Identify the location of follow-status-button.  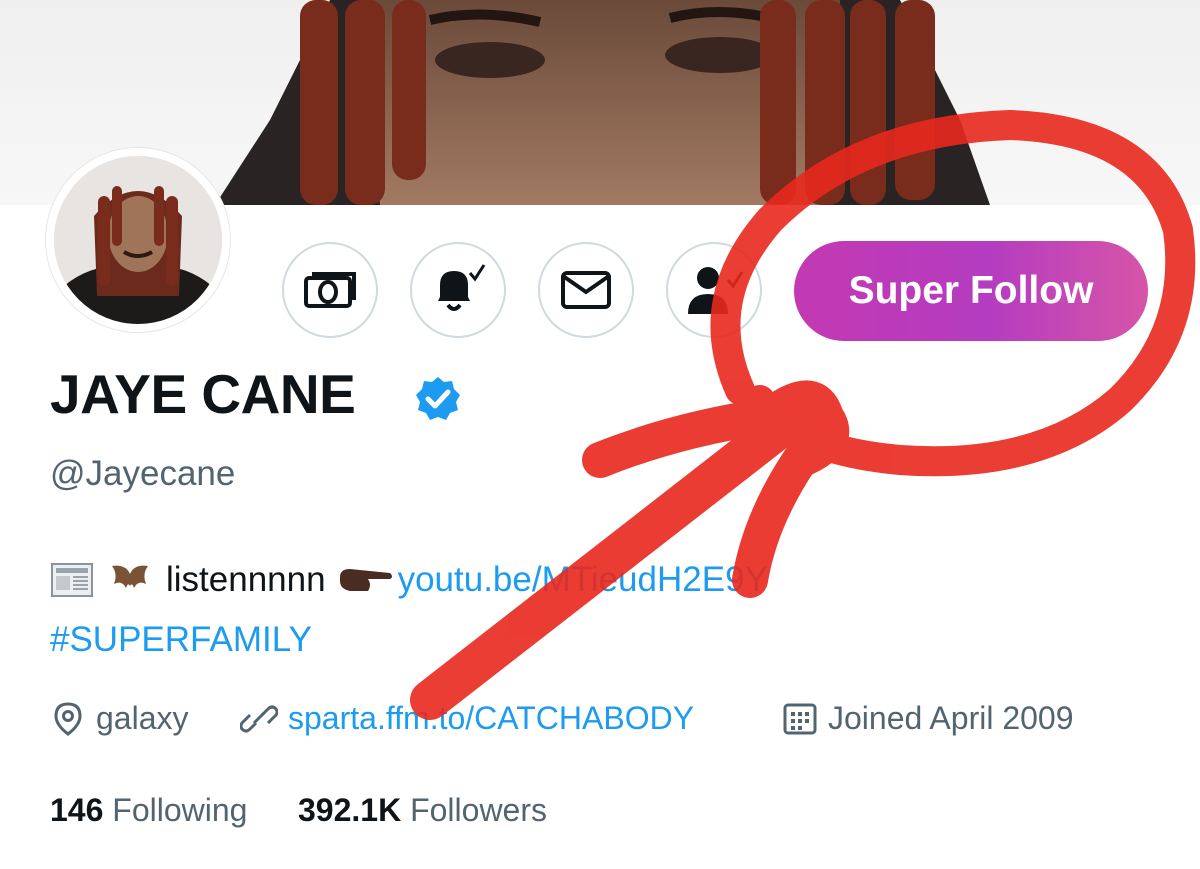
(714, 290).